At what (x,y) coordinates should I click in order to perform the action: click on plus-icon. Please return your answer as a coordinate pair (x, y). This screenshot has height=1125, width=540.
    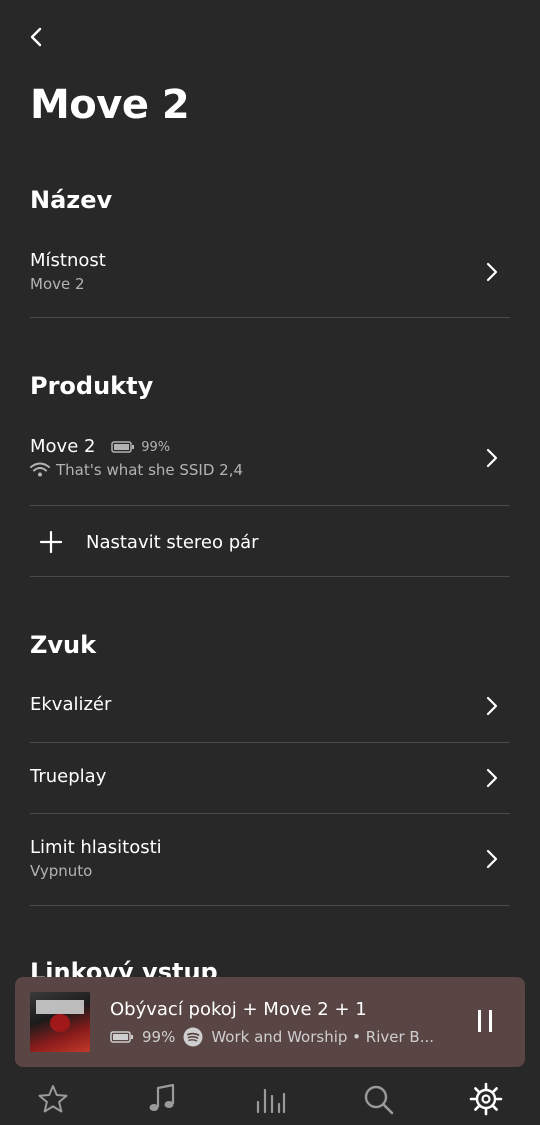
    Looking at the image, I should click on (51, 542).